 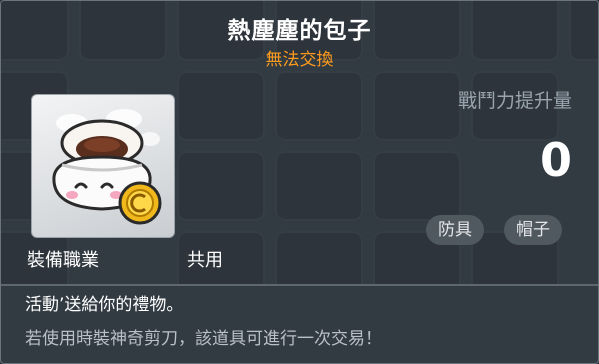 What do you see at coordinates (203, 339) in the screenshot?
I see `description-line-2: 若使用時裝神奇剪刀，該道具可進行一次交易！` at bounding box center [203, 339].